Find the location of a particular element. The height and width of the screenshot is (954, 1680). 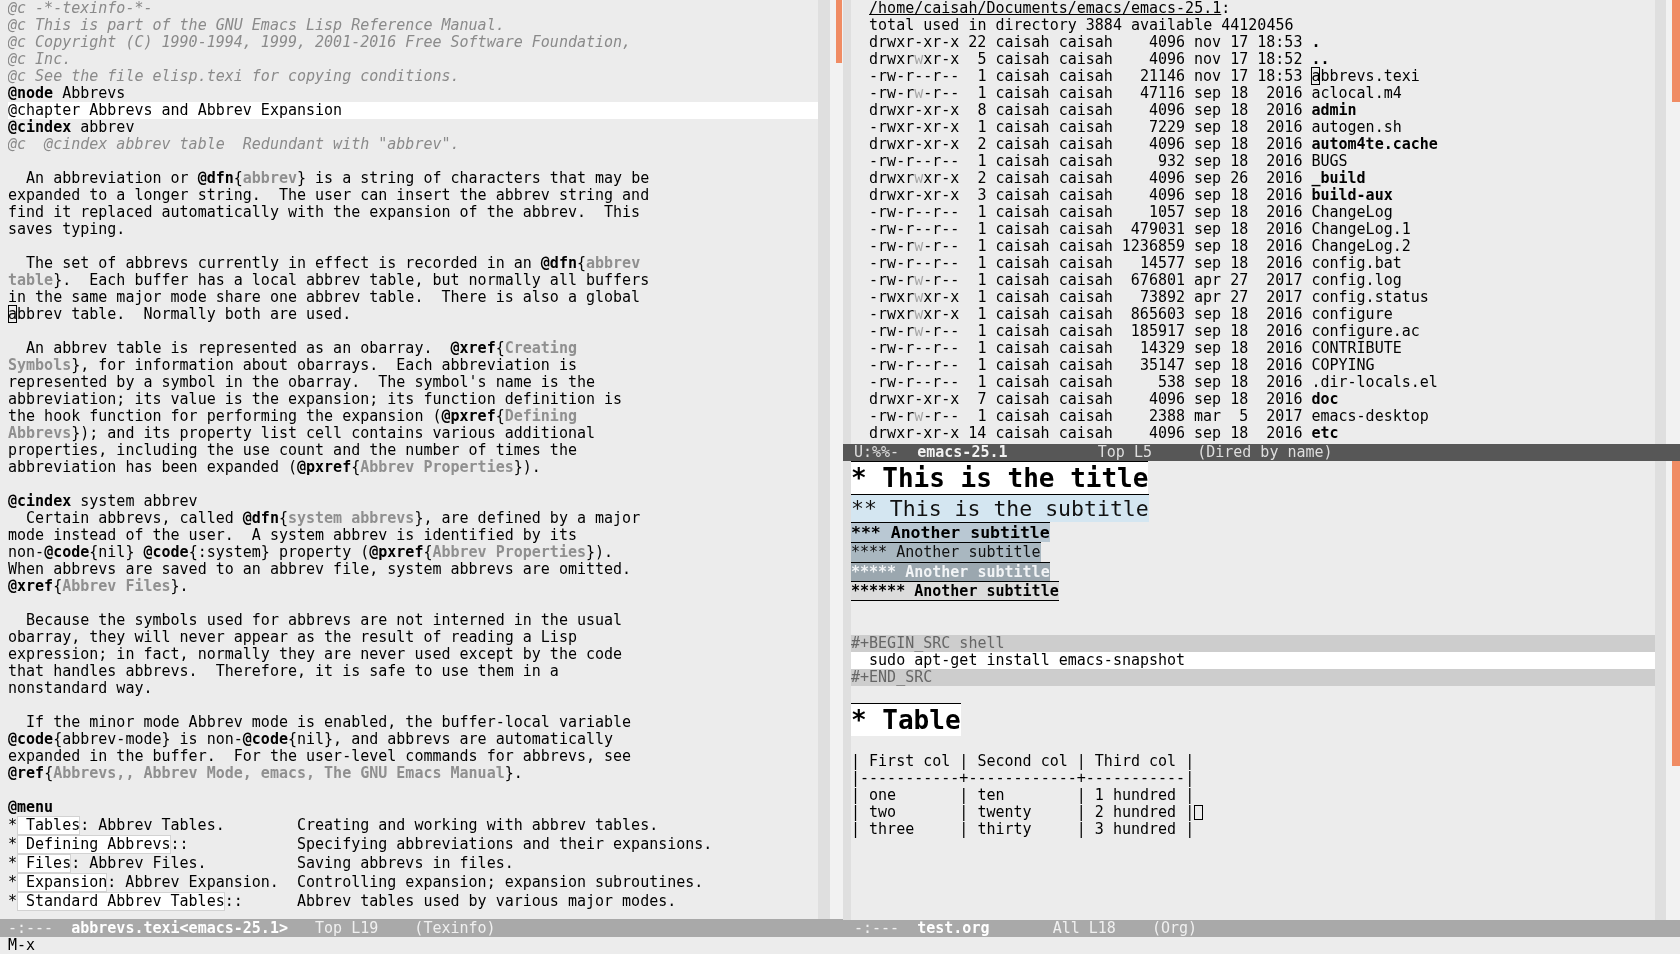

file-name: CONTRIBUTE is located at coordinates (1356, 348).